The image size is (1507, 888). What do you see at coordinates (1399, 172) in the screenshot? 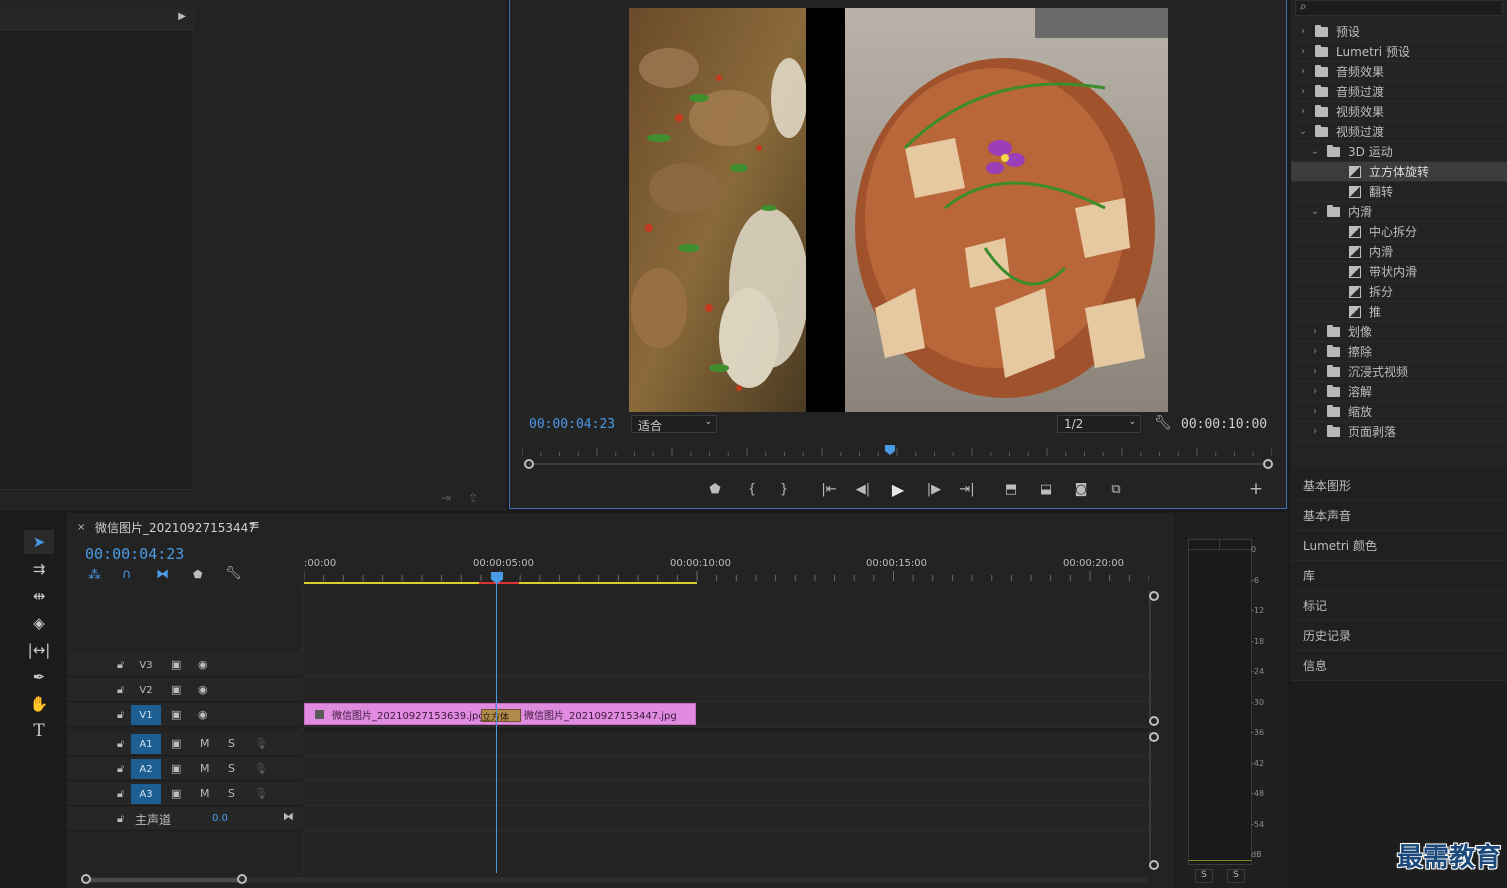
I see `transition-item: 立方体旋转` at bounding box center [1399, 172].